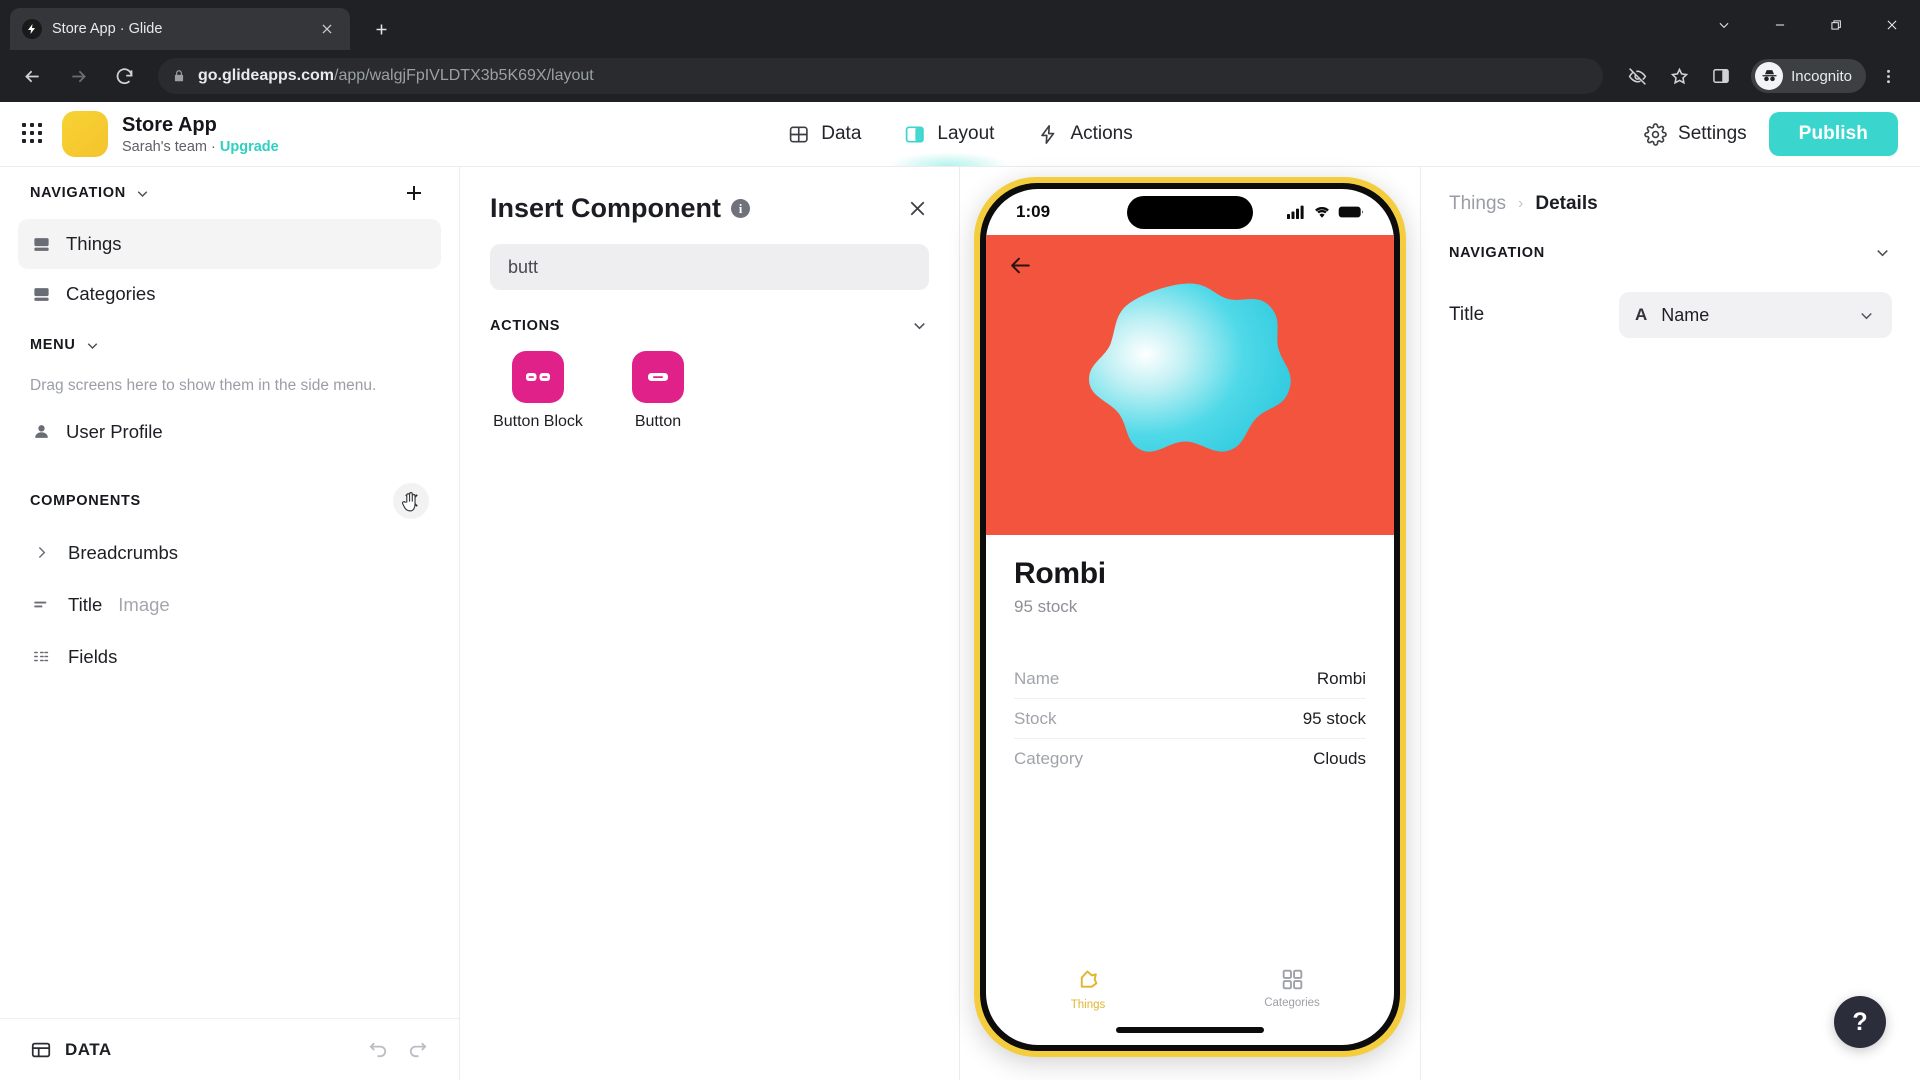  I want to click on settings-button: Settings, so click(1695, 134).